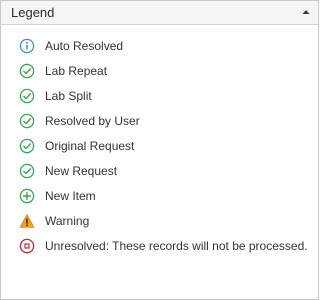 The image size is (320, 300). Describe the element at coordinates (159, 46) in the screenshot. I see `legend-item-auto-resolved: Auto Resolved` at that location.